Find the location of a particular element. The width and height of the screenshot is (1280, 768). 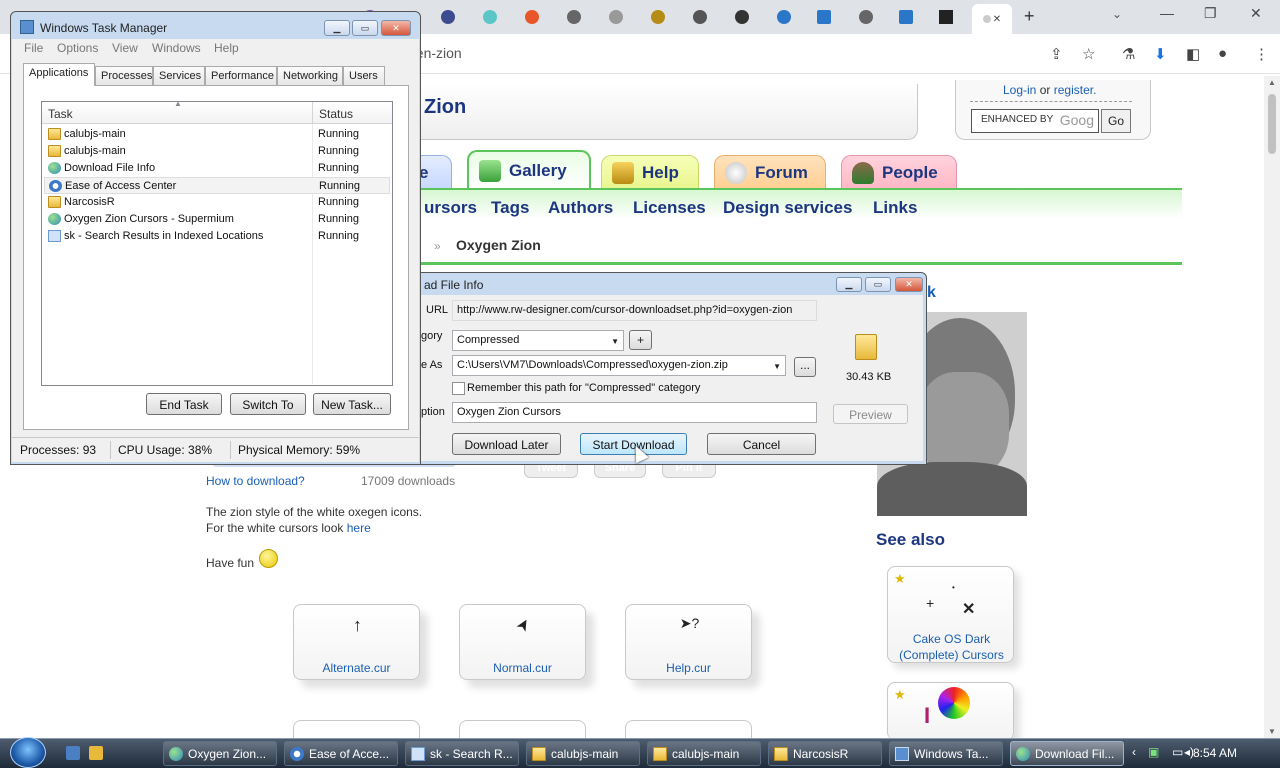

download-icon: ⬇ is located at coordinates (1160, 54).